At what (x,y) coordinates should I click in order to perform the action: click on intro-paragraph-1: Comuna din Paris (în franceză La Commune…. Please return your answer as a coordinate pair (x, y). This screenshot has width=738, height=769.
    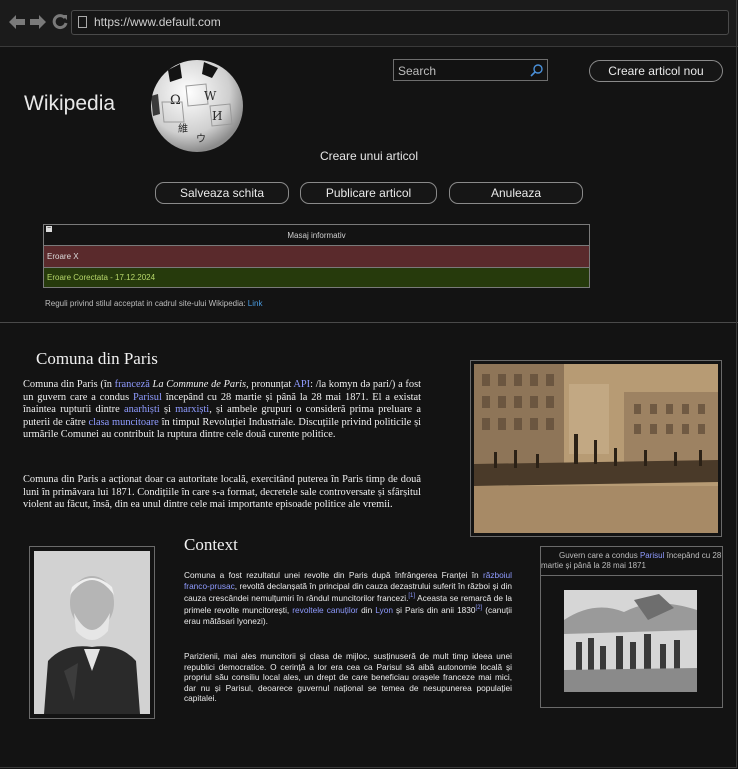
    Looking at the image, I should click on (222, 410).